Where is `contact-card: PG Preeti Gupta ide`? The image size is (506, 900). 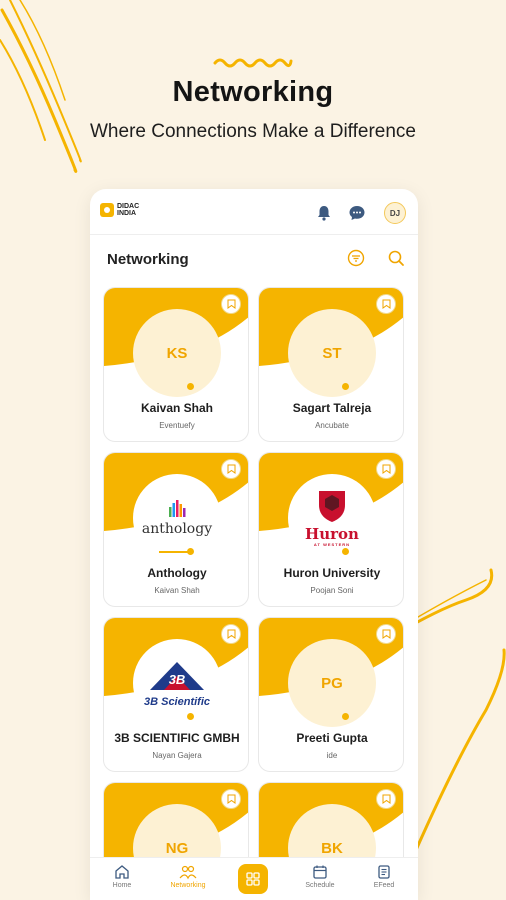 contact-card: PG Preeti Gupta ide is located at coordinates (331, 694).